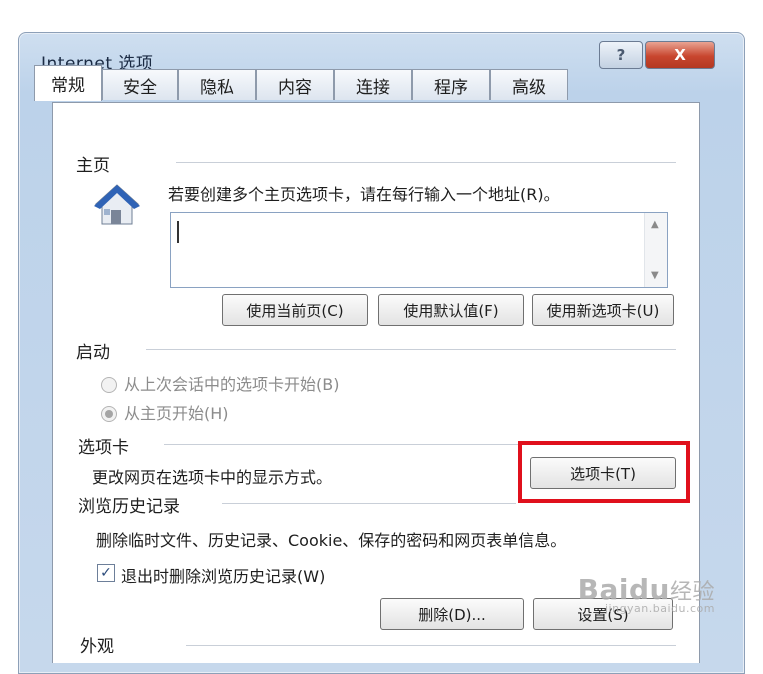 The image size is (763, 674). I want to click on tab-content: 内容, so click(295, 84).